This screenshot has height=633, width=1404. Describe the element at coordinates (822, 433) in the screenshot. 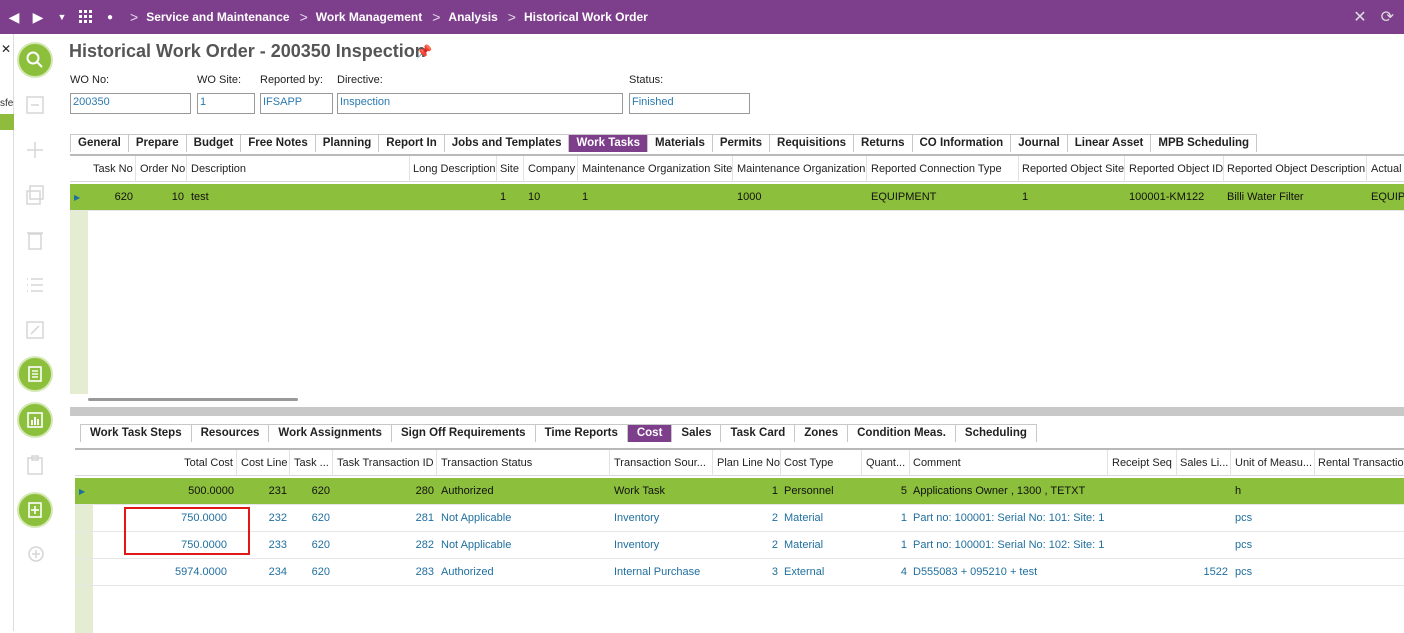

I see `subtab-zones: Zones` at that location.